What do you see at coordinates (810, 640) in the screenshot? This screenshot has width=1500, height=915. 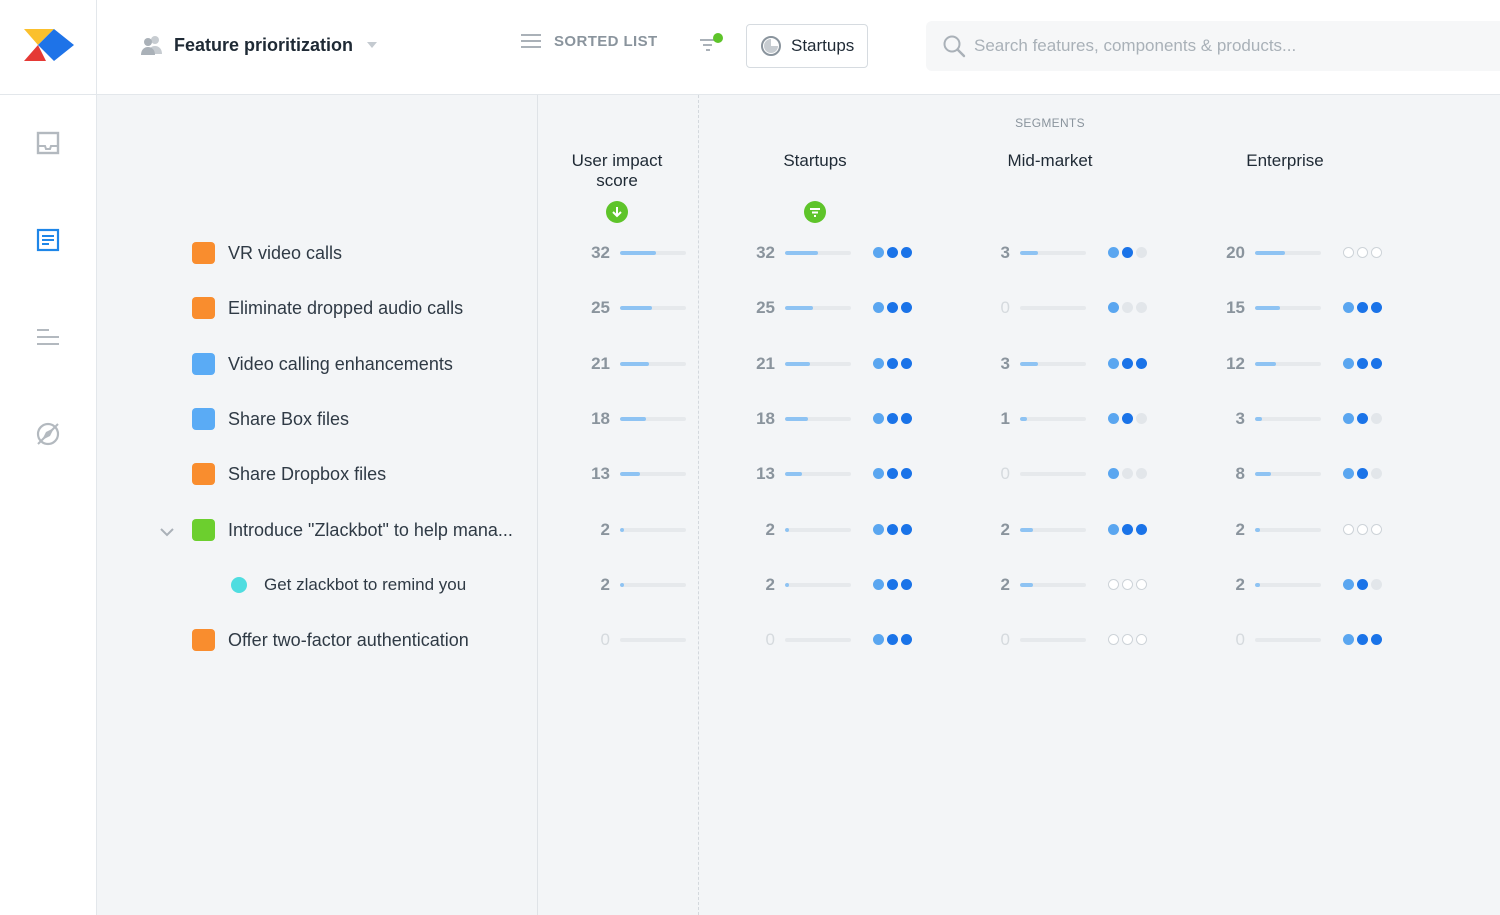 I see `feature-row: Offer two-factor authentication 0 0 0 0` at bounding box center [810, 640].